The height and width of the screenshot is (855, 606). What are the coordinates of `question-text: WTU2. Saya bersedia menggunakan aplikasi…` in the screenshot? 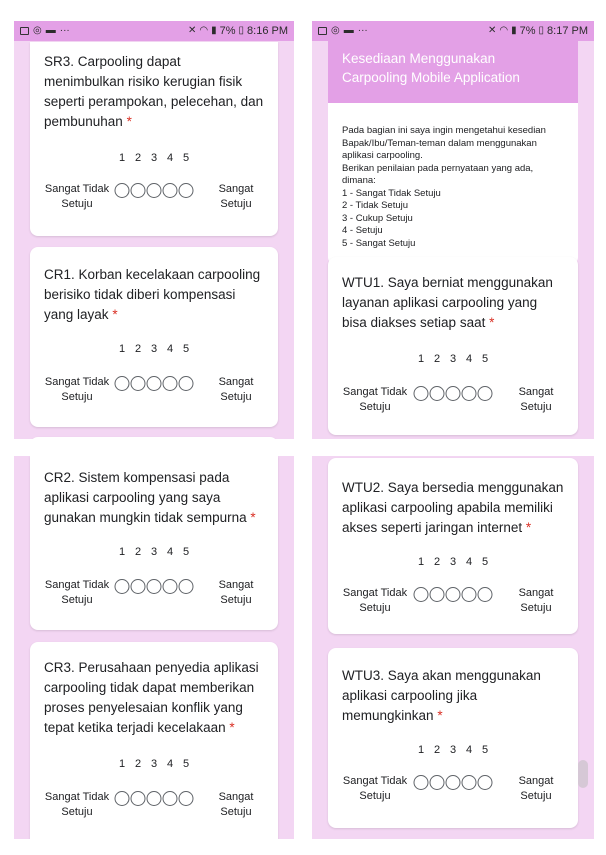 It's located at (453, 507).